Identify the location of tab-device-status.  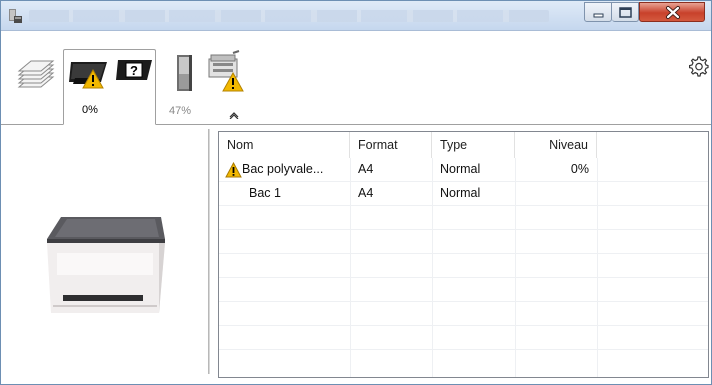
(229, 75).